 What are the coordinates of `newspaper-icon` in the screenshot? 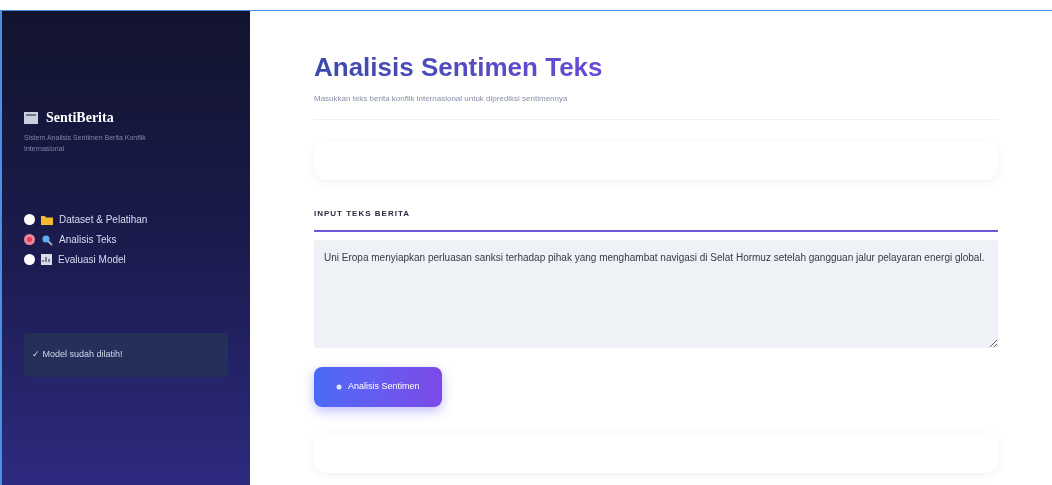 It's located at (31, 117).